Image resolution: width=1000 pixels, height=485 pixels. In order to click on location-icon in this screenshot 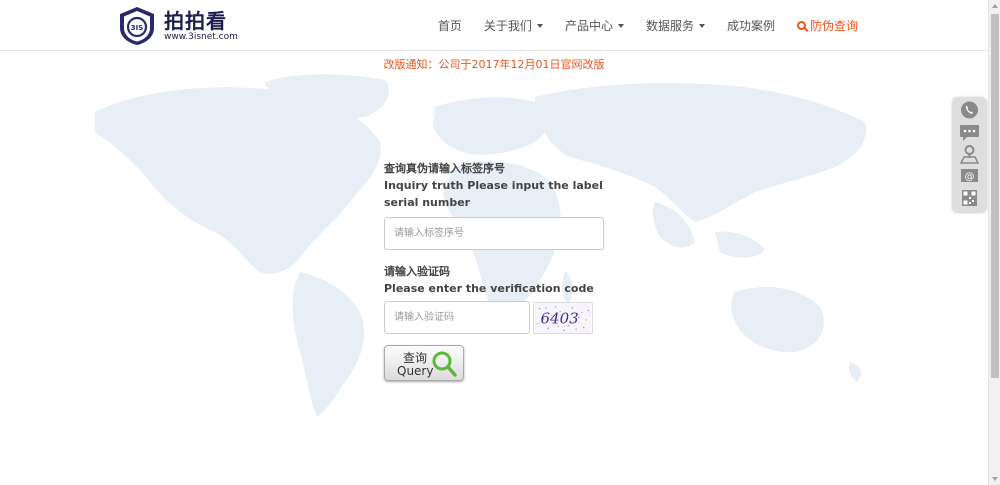, I will do `click(969, 154)`.